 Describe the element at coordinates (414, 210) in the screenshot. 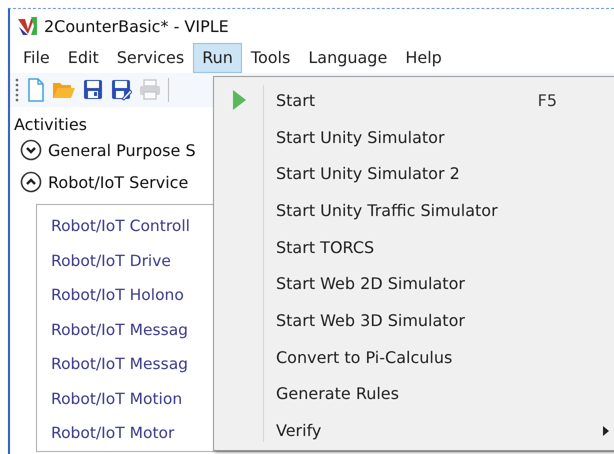

I see `menu-item: Start Unity Traffic Simulator` at that location.